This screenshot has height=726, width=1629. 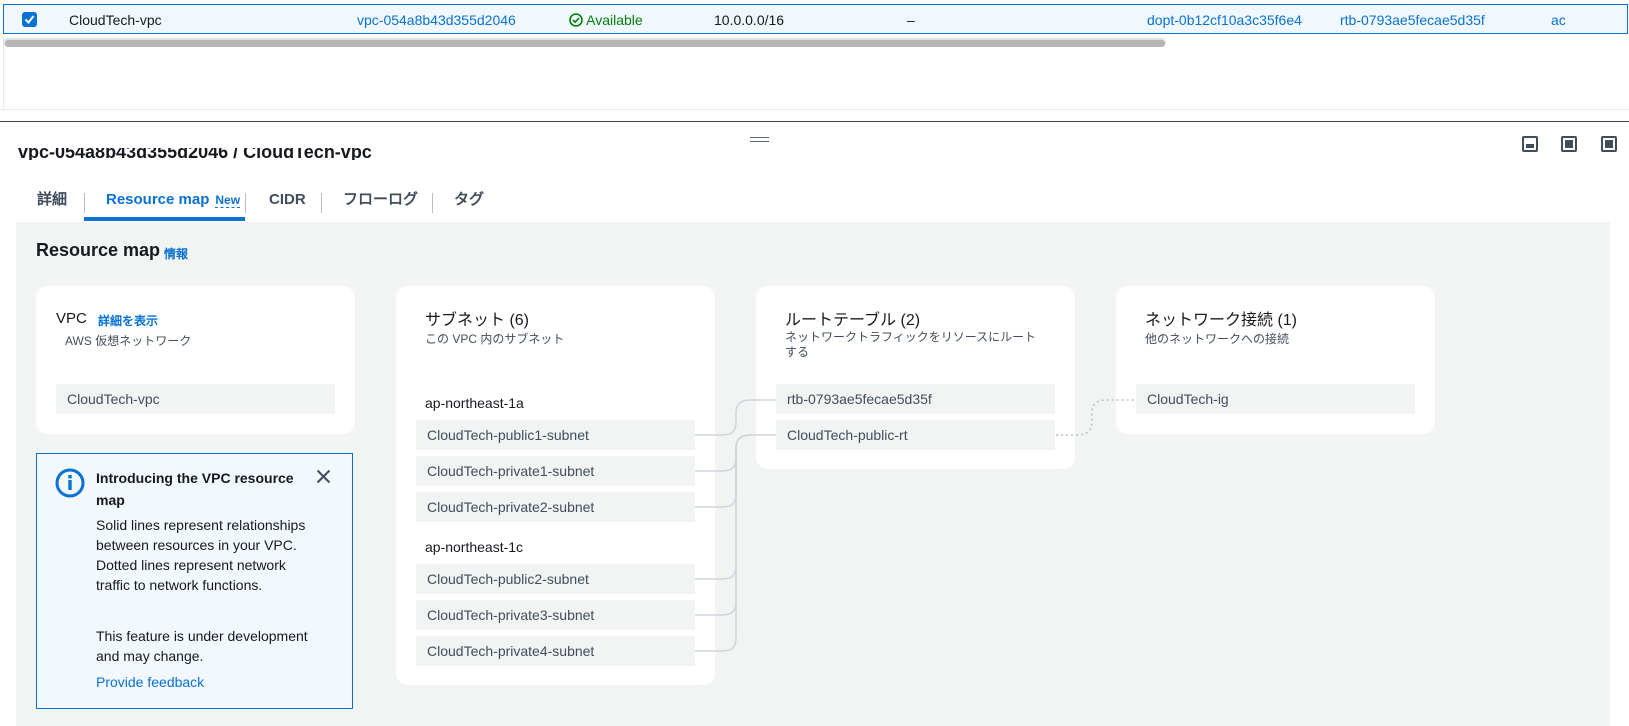 What do you see at coordinates (1412, 20) in the screenshot?
I see `route-table-link: rtb-0793ae5fecae5d35f` at bounding box center [1412, 20].